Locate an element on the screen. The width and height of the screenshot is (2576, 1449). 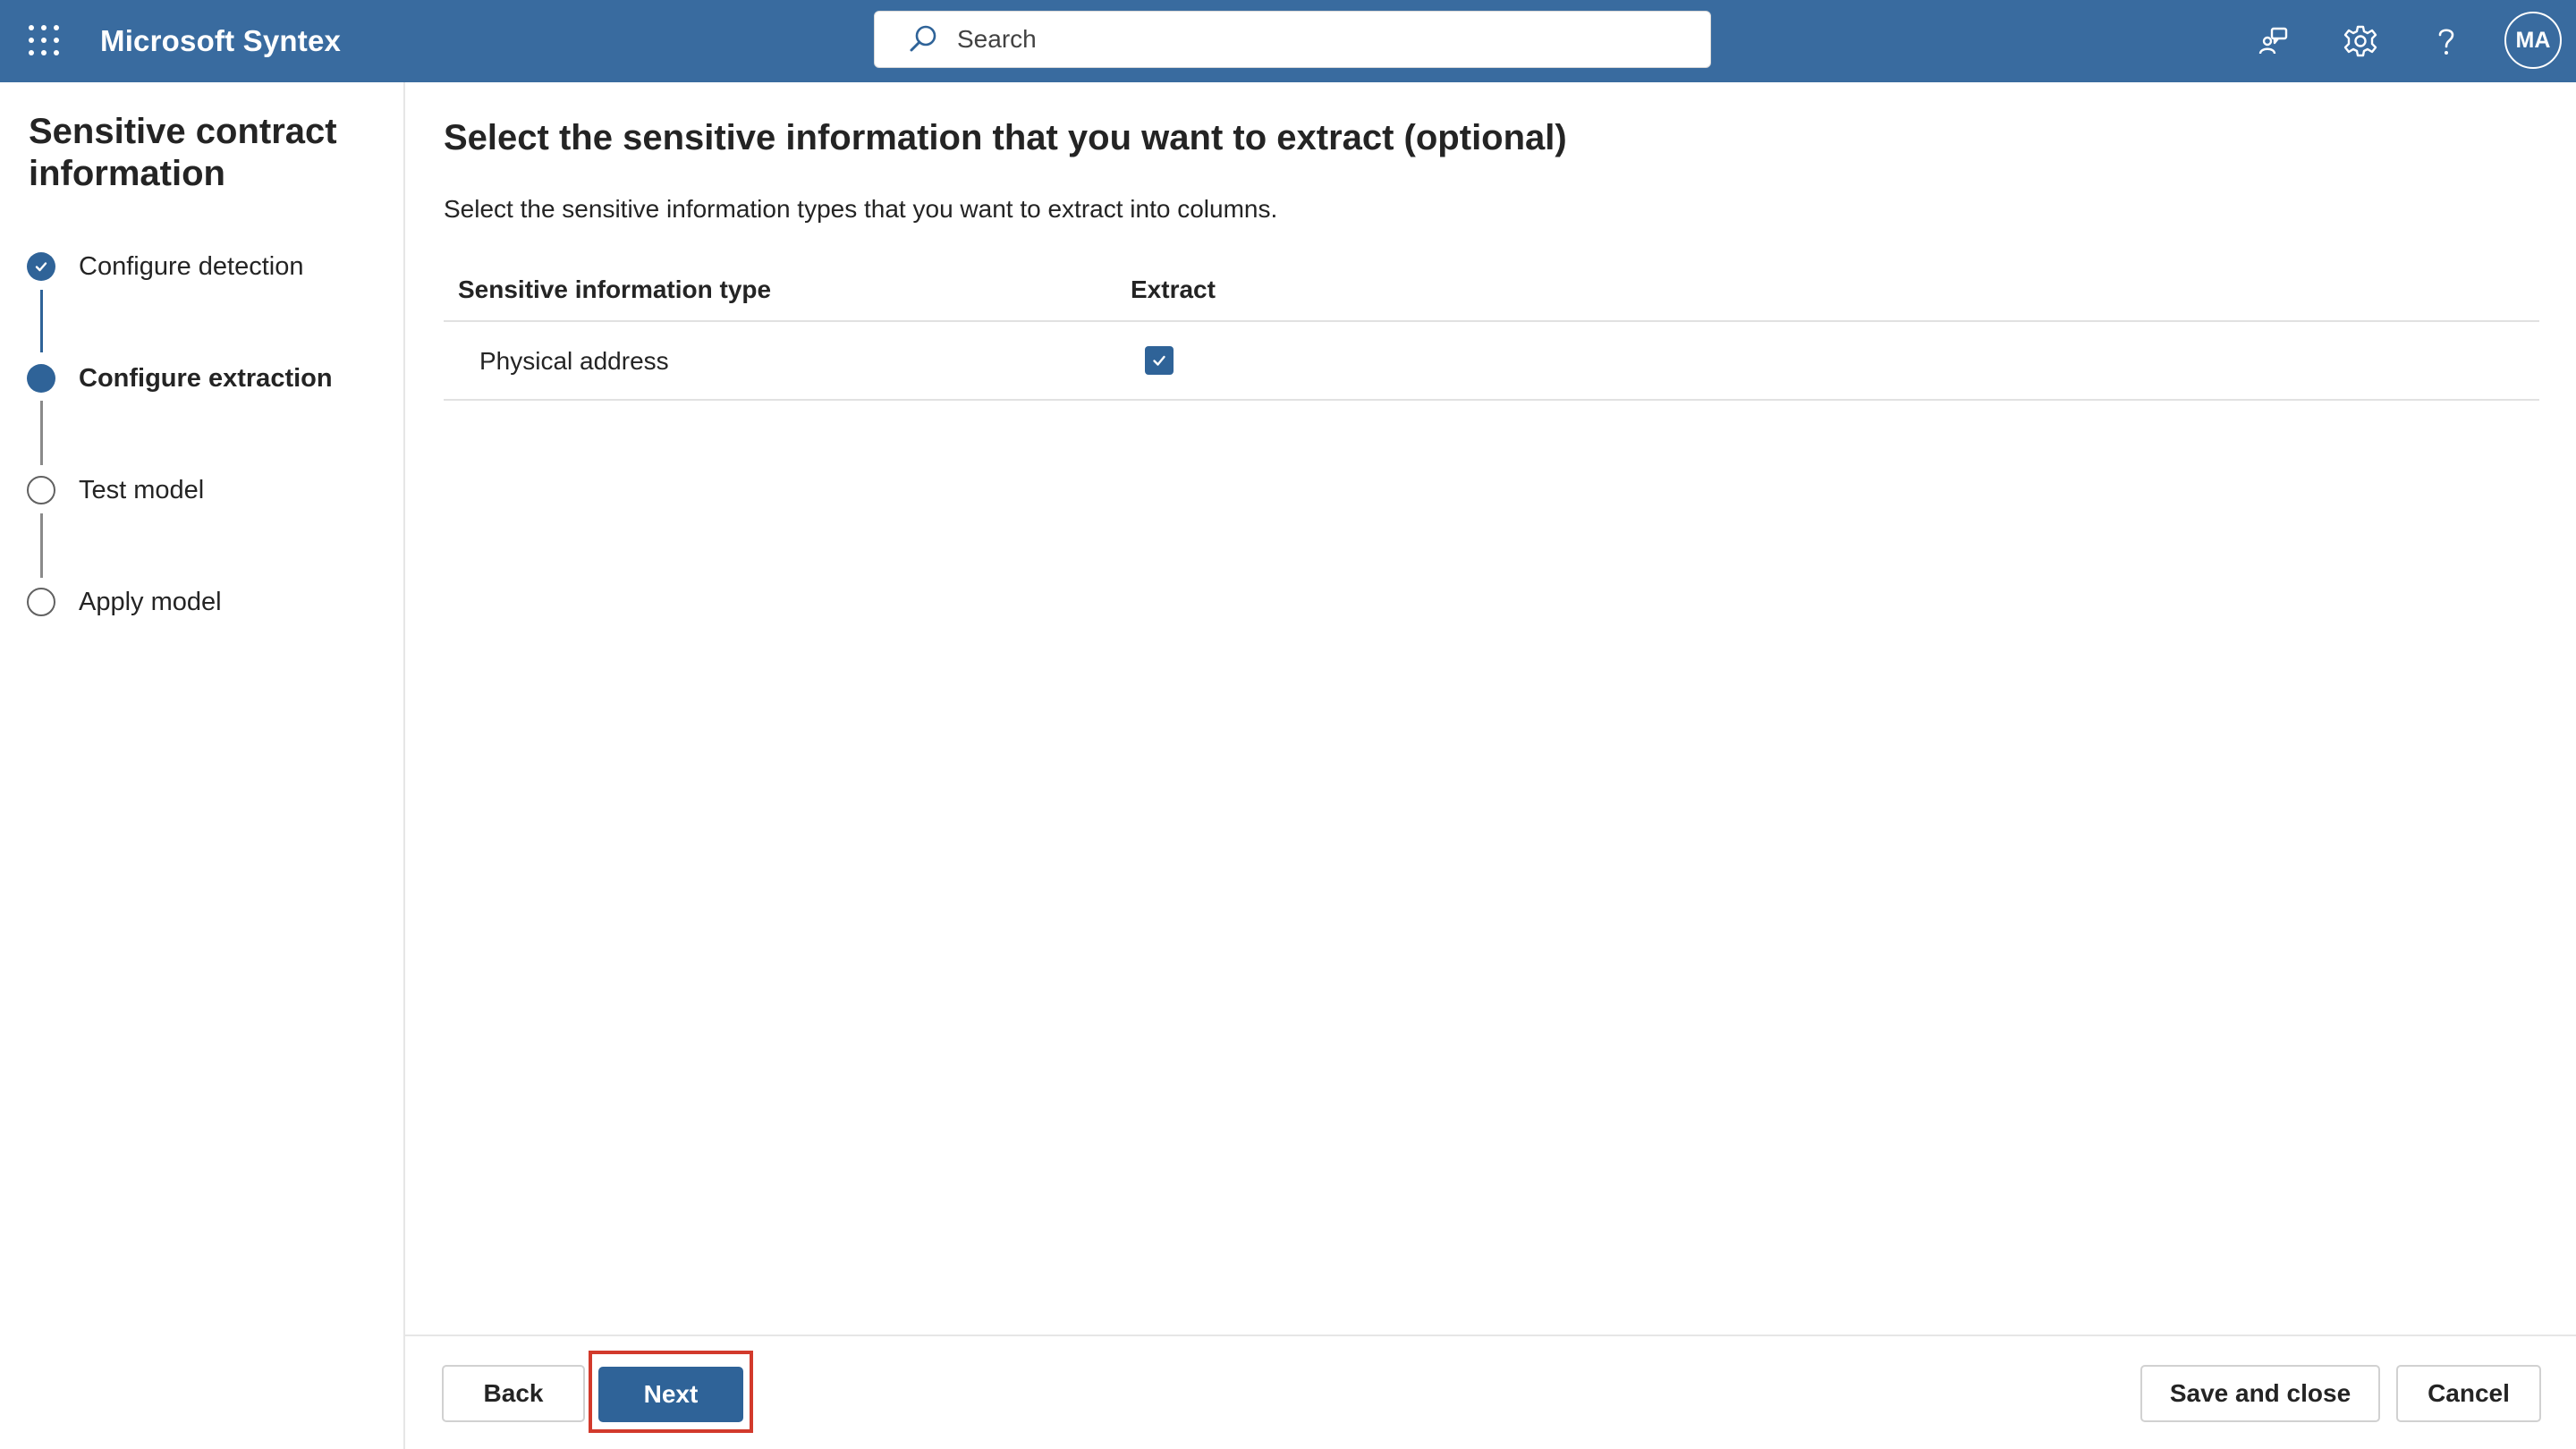
step-label: Configure detection is located at coordinates (191, 266).